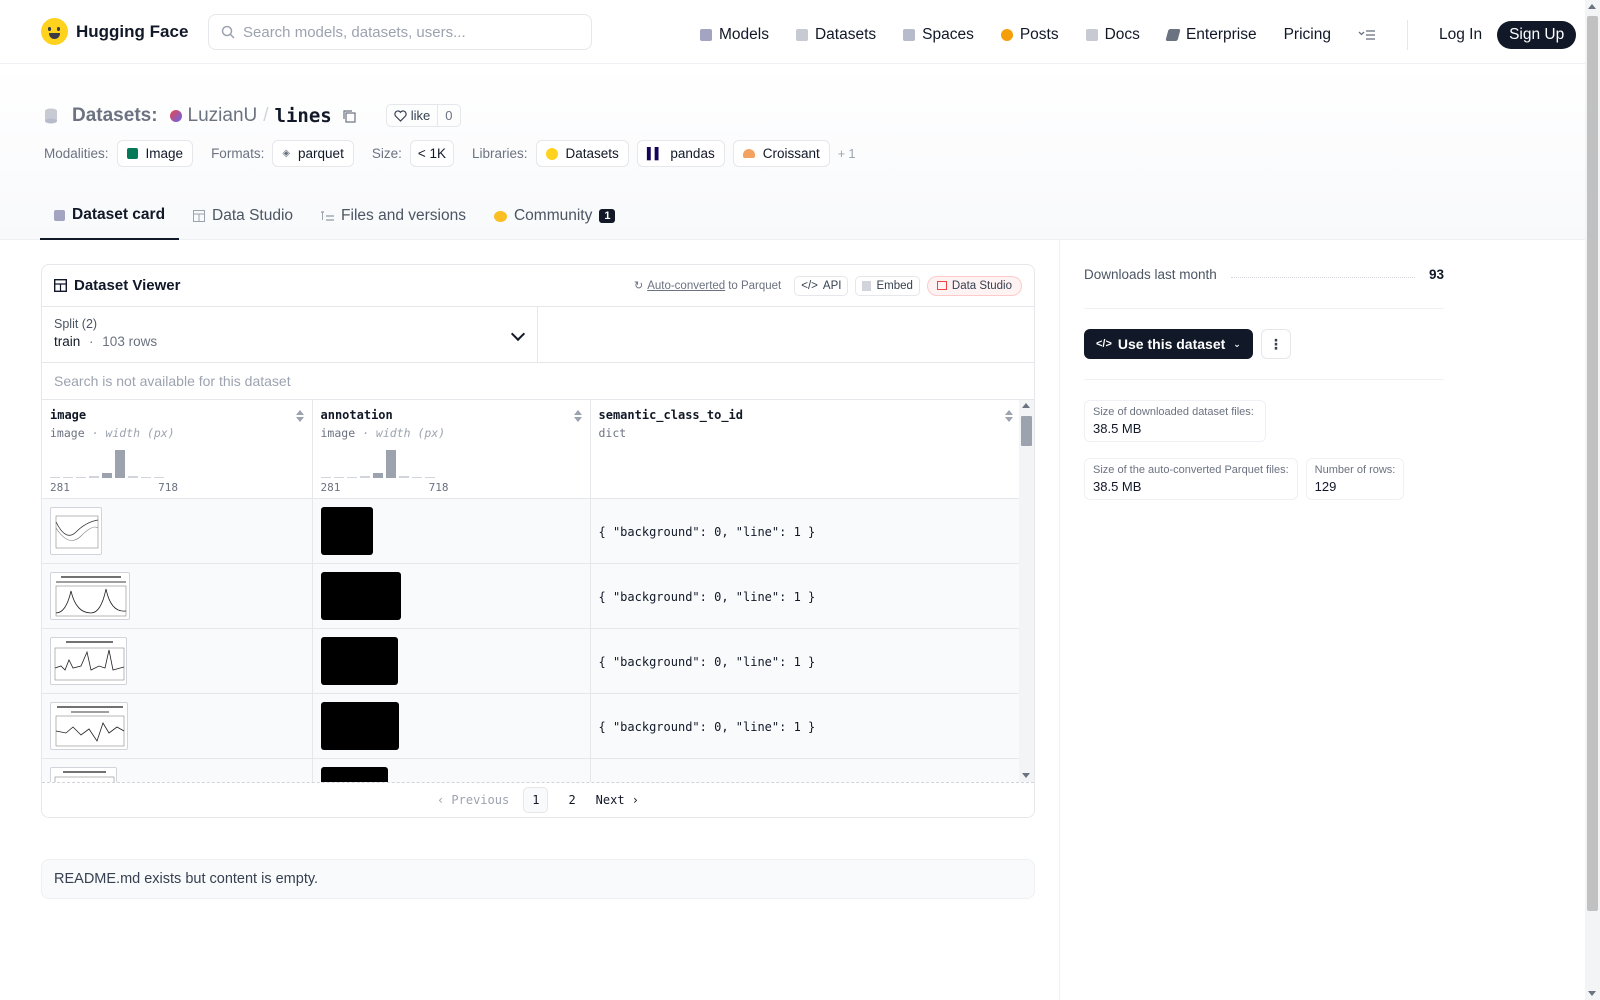 Image resolution: width=1600 pixels, height=1000 pixels. What do you see at coordinates (1211, 35) in the screenshot?
I see `nav-enterprise: Enterprise` at bounding box center [1211, 35].